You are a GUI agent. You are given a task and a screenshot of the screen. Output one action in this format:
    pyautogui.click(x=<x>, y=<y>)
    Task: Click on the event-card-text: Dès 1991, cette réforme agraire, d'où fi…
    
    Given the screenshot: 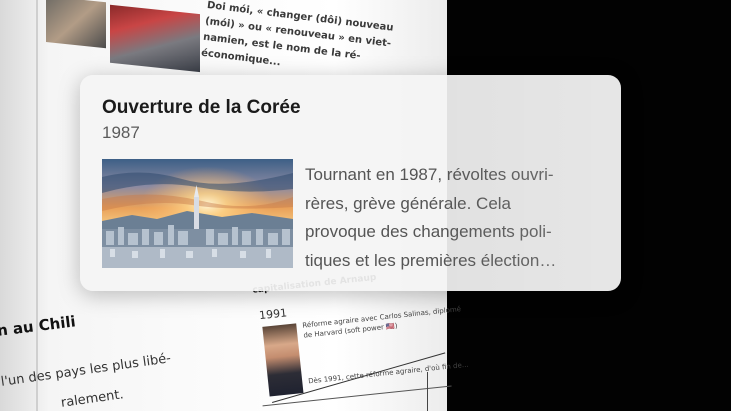 What is the action you would take?
    pyautogui.click(x=388, y=373)
    